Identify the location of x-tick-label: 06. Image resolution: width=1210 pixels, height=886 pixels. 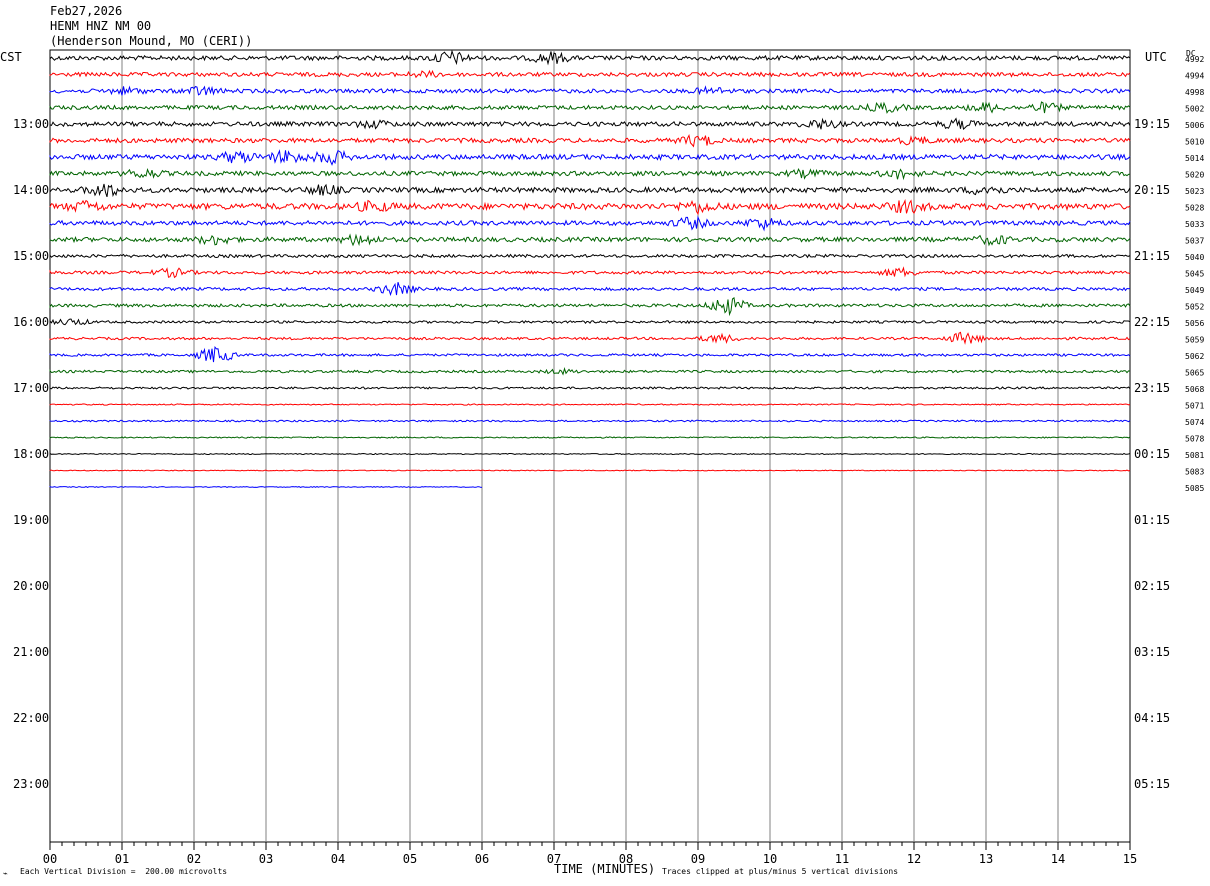
(482, 859).